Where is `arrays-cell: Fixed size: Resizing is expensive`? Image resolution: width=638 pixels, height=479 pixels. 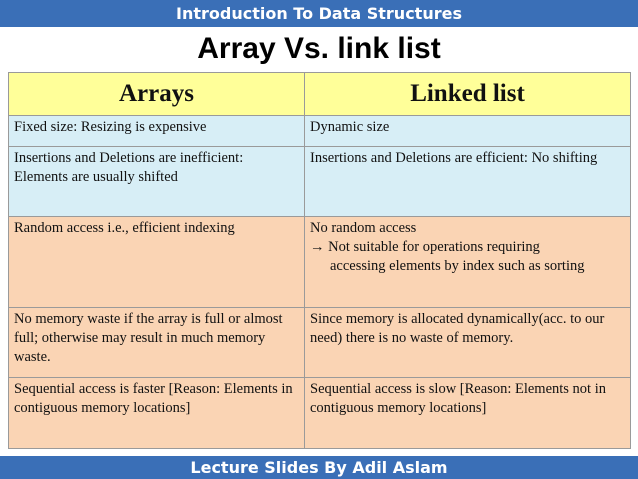 arrays-cell: Fixed size: Resizing is expensive is located at coordinates (156, 131).